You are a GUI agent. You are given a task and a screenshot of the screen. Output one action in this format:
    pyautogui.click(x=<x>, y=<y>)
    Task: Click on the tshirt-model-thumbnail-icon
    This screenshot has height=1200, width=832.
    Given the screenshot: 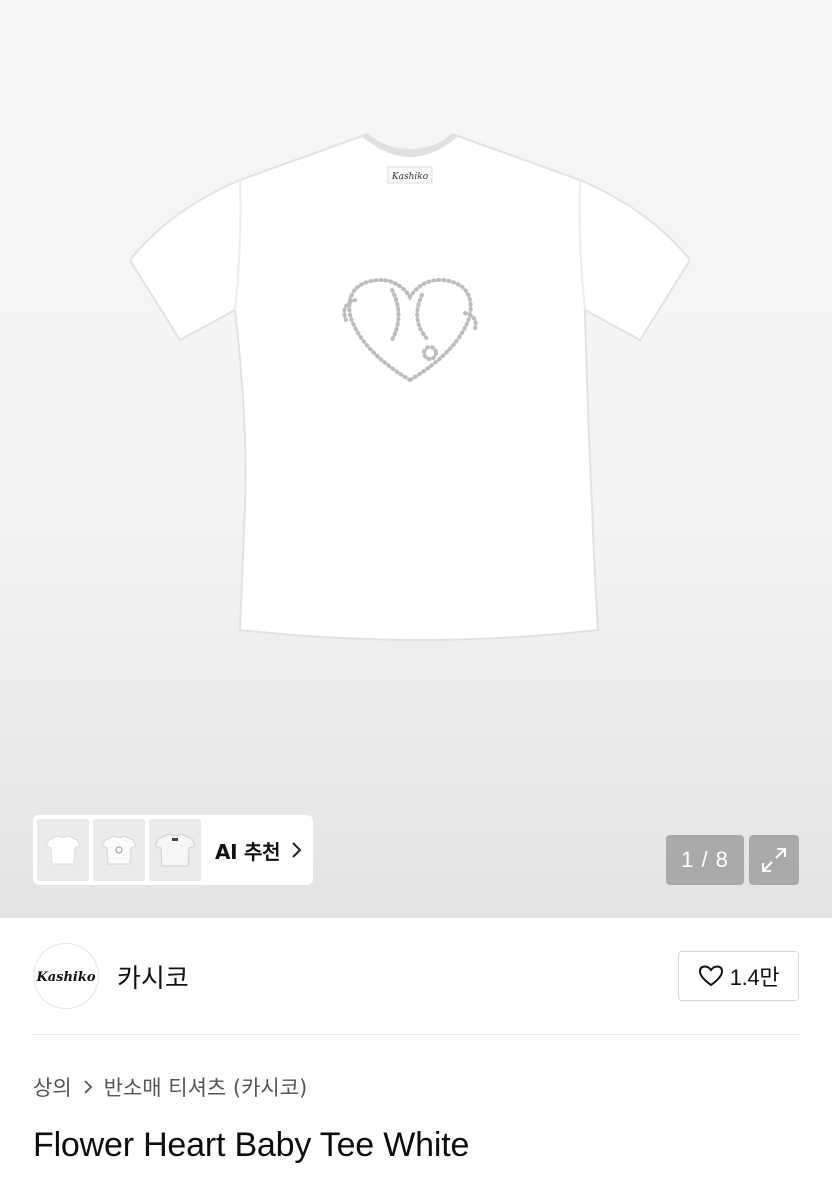 What is the action you would take?
    pyautogui.click(x=119, y=850)
    